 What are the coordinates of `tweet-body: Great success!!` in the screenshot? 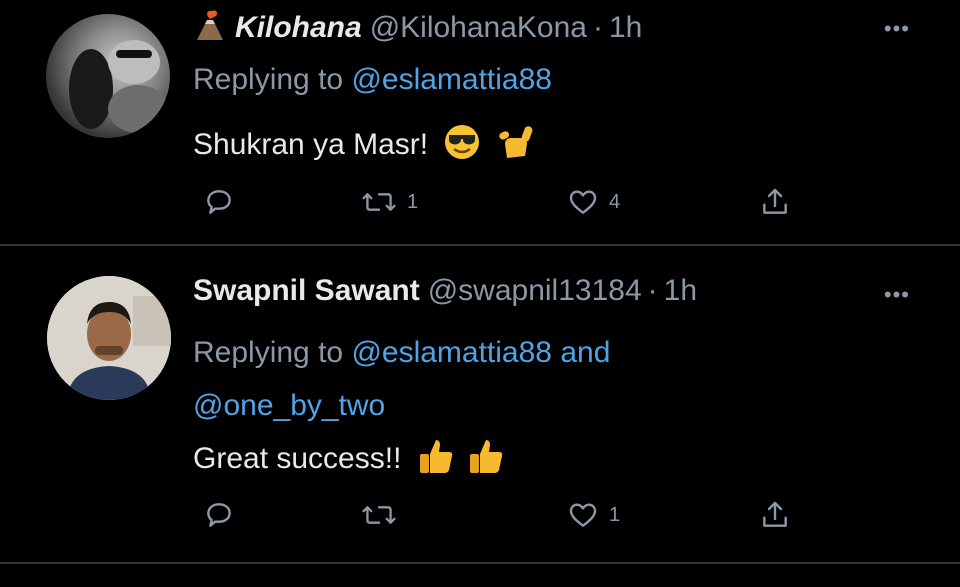 It's located at (297, 458).